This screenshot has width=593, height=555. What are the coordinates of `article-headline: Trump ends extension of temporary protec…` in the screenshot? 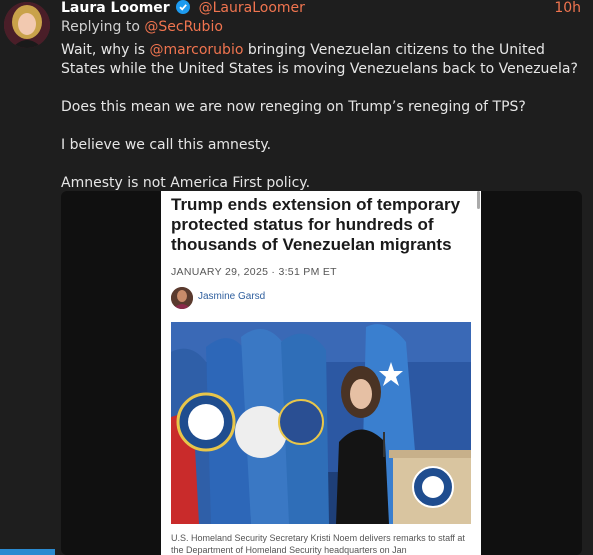 It's located at (316, 224).